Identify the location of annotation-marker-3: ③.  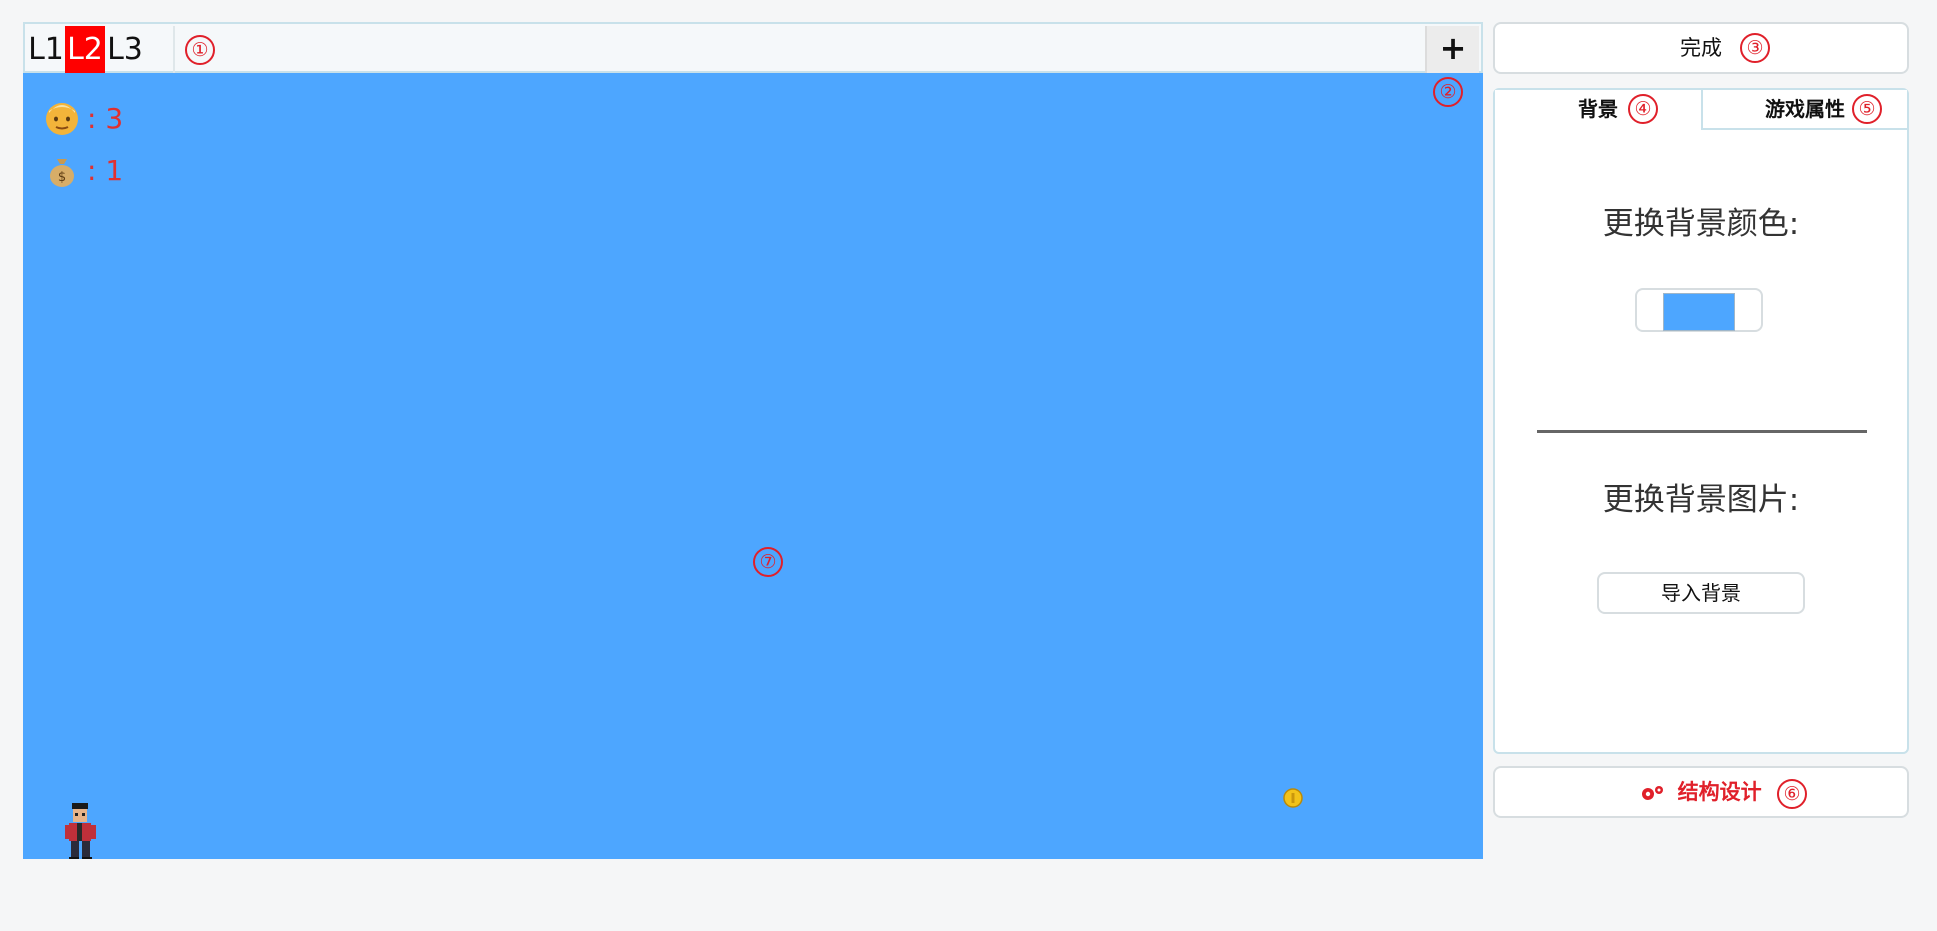
(1755, 48).